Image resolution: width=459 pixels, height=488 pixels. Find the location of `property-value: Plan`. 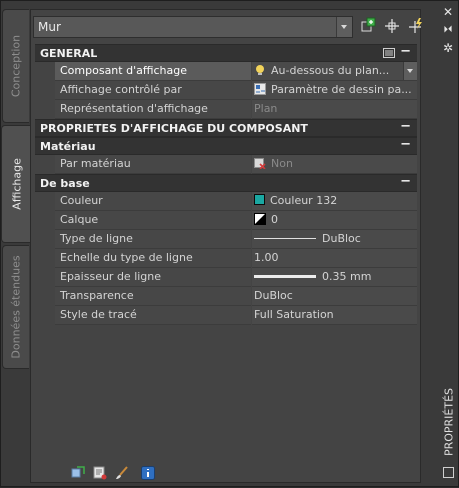

property-value: Plan is located at coordinates (334, 109).